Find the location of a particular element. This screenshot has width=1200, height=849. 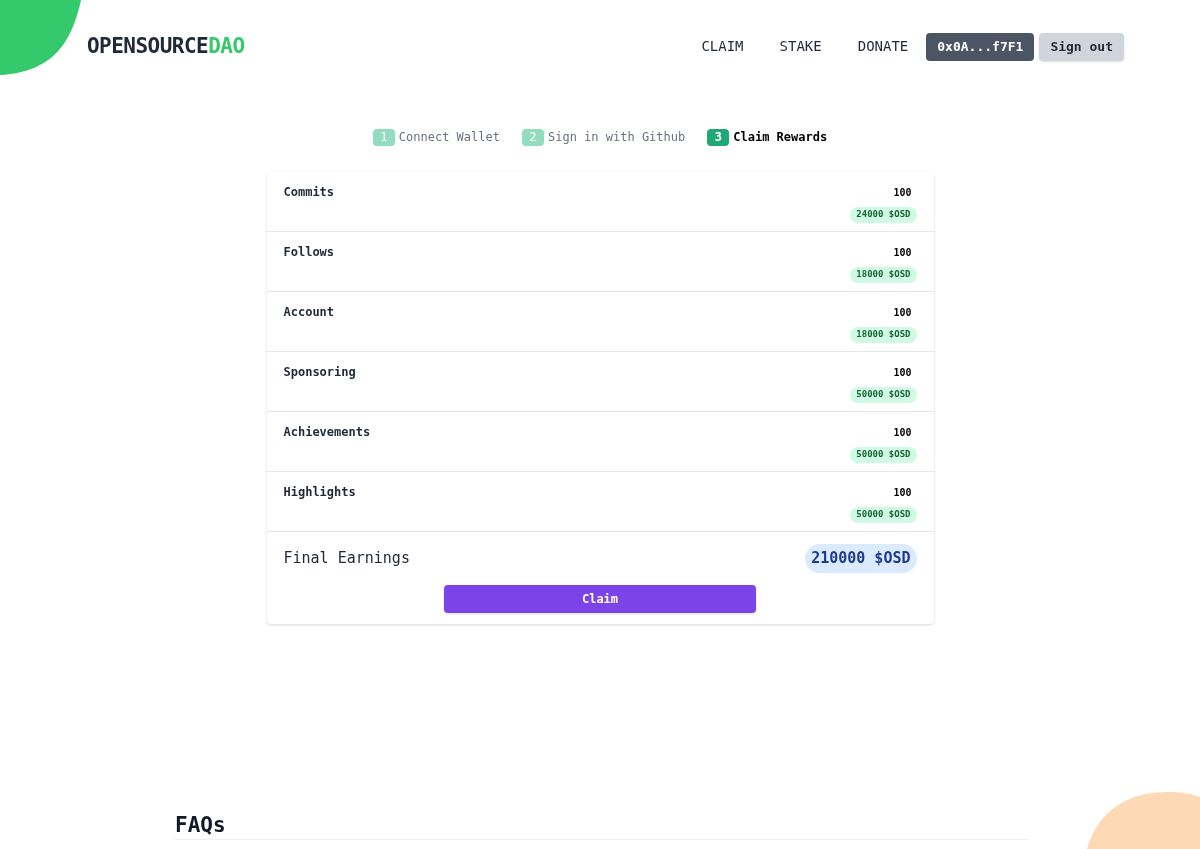

nav-link: CLAIM is located at coordinates (722, 46).